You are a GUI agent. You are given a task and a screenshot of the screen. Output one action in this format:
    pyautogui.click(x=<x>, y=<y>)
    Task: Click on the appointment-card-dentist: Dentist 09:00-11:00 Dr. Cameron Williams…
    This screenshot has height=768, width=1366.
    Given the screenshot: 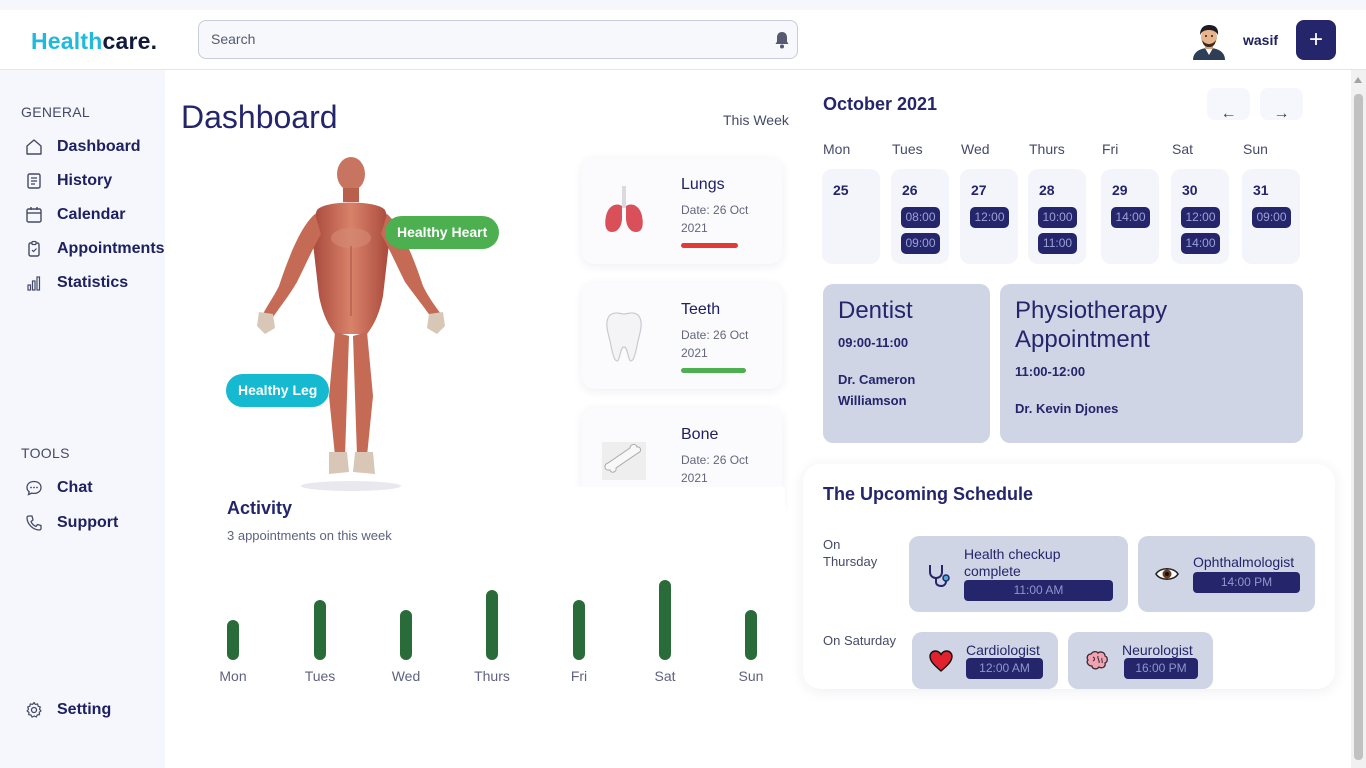 What is the action you would take?
    pyautogui.click(x=906, y=363)
    